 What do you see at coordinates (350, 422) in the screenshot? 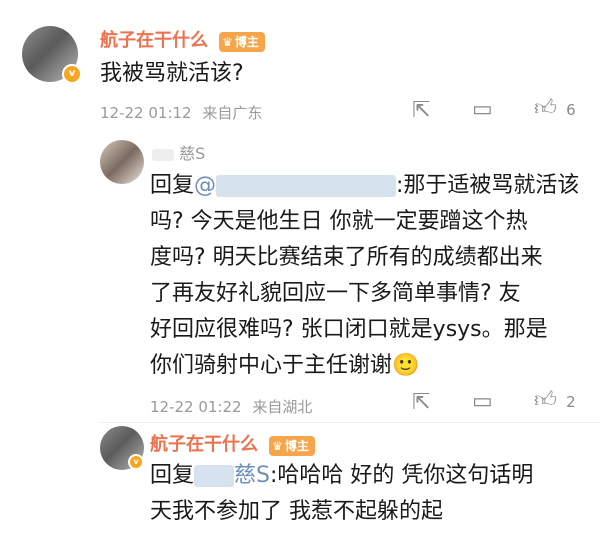
I see `divider` at bounding box center [350, 422].